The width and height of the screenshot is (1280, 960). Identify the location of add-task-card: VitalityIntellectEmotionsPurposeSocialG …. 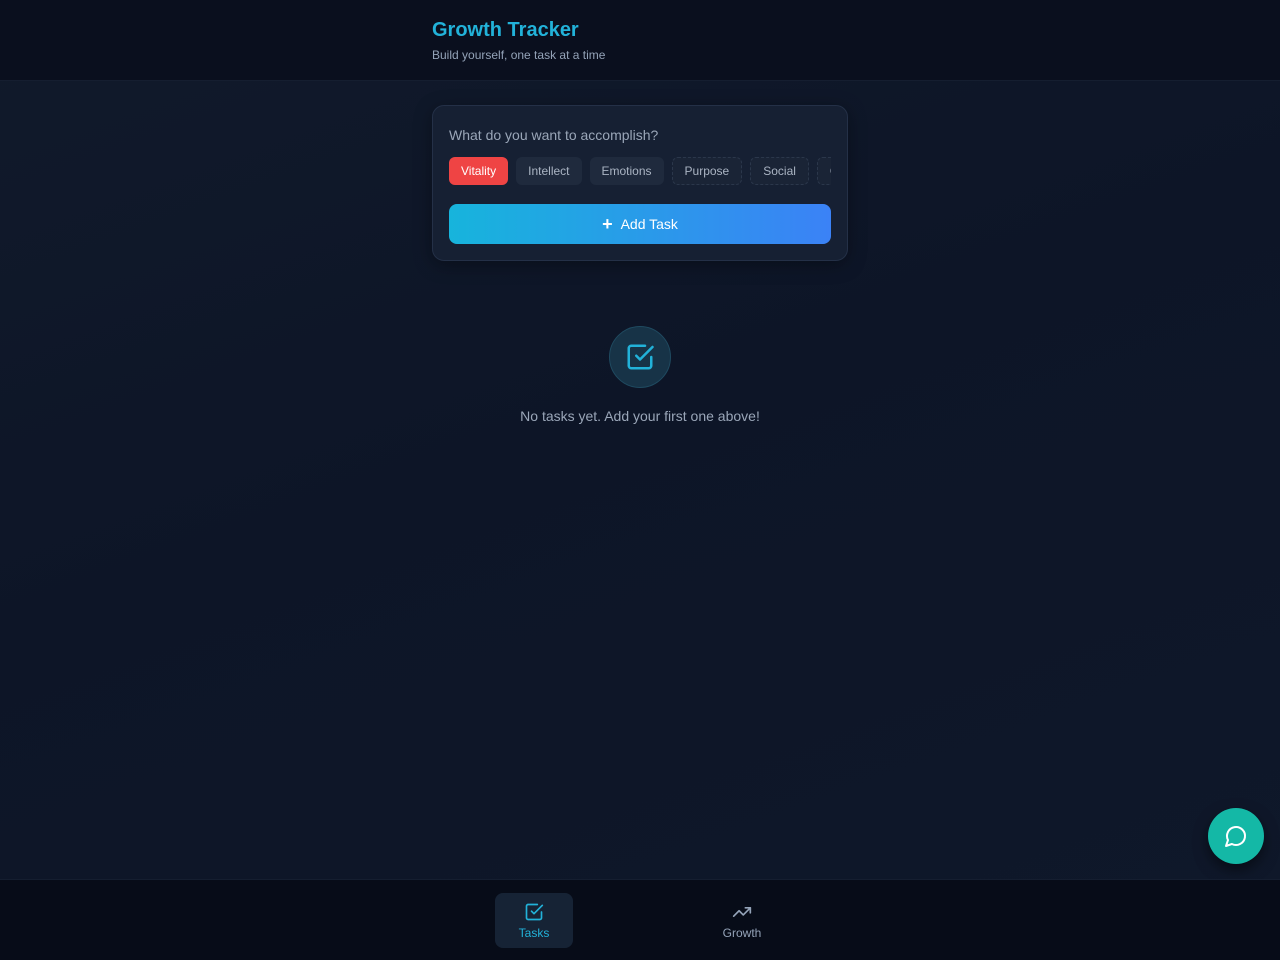
(640, 183).